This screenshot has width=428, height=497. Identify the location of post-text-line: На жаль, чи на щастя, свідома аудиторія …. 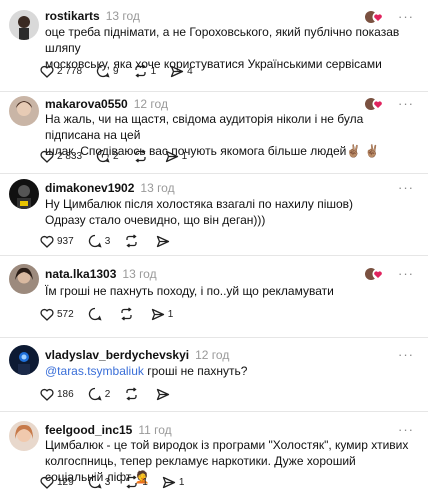
(204, 127).